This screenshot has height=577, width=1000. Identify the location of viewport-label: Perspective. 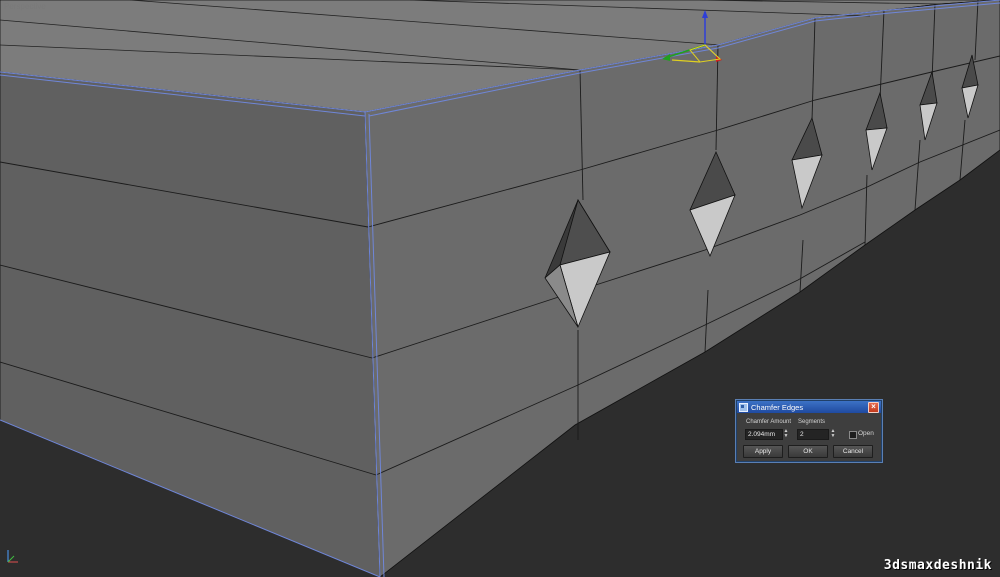
(25, 6).